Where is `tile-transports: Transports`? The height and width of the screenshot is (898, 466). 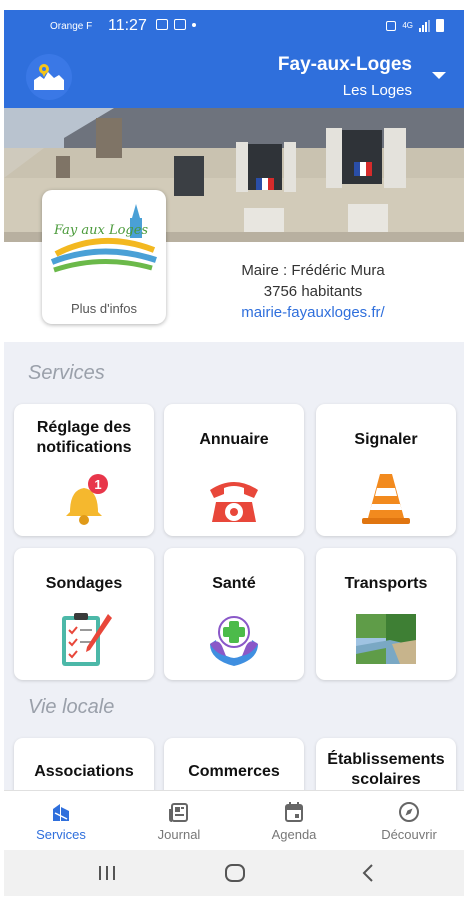 tile-transports: Transports is located at coordinates (386, 614).